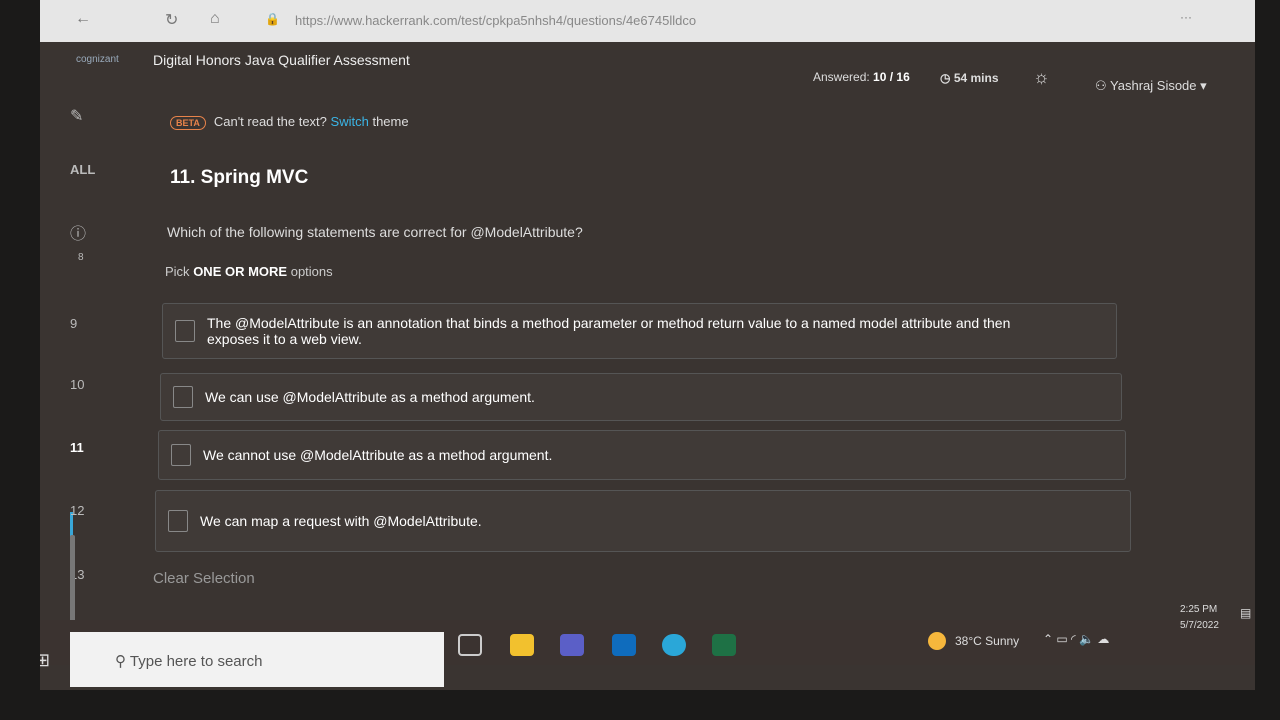 Image resolution: width=1280 pixels, height=720 pixels. Describe the element at coordinates (1041, 77) in the screenshot. I see `theme-toggle-sun-icon: ☼` at that location.